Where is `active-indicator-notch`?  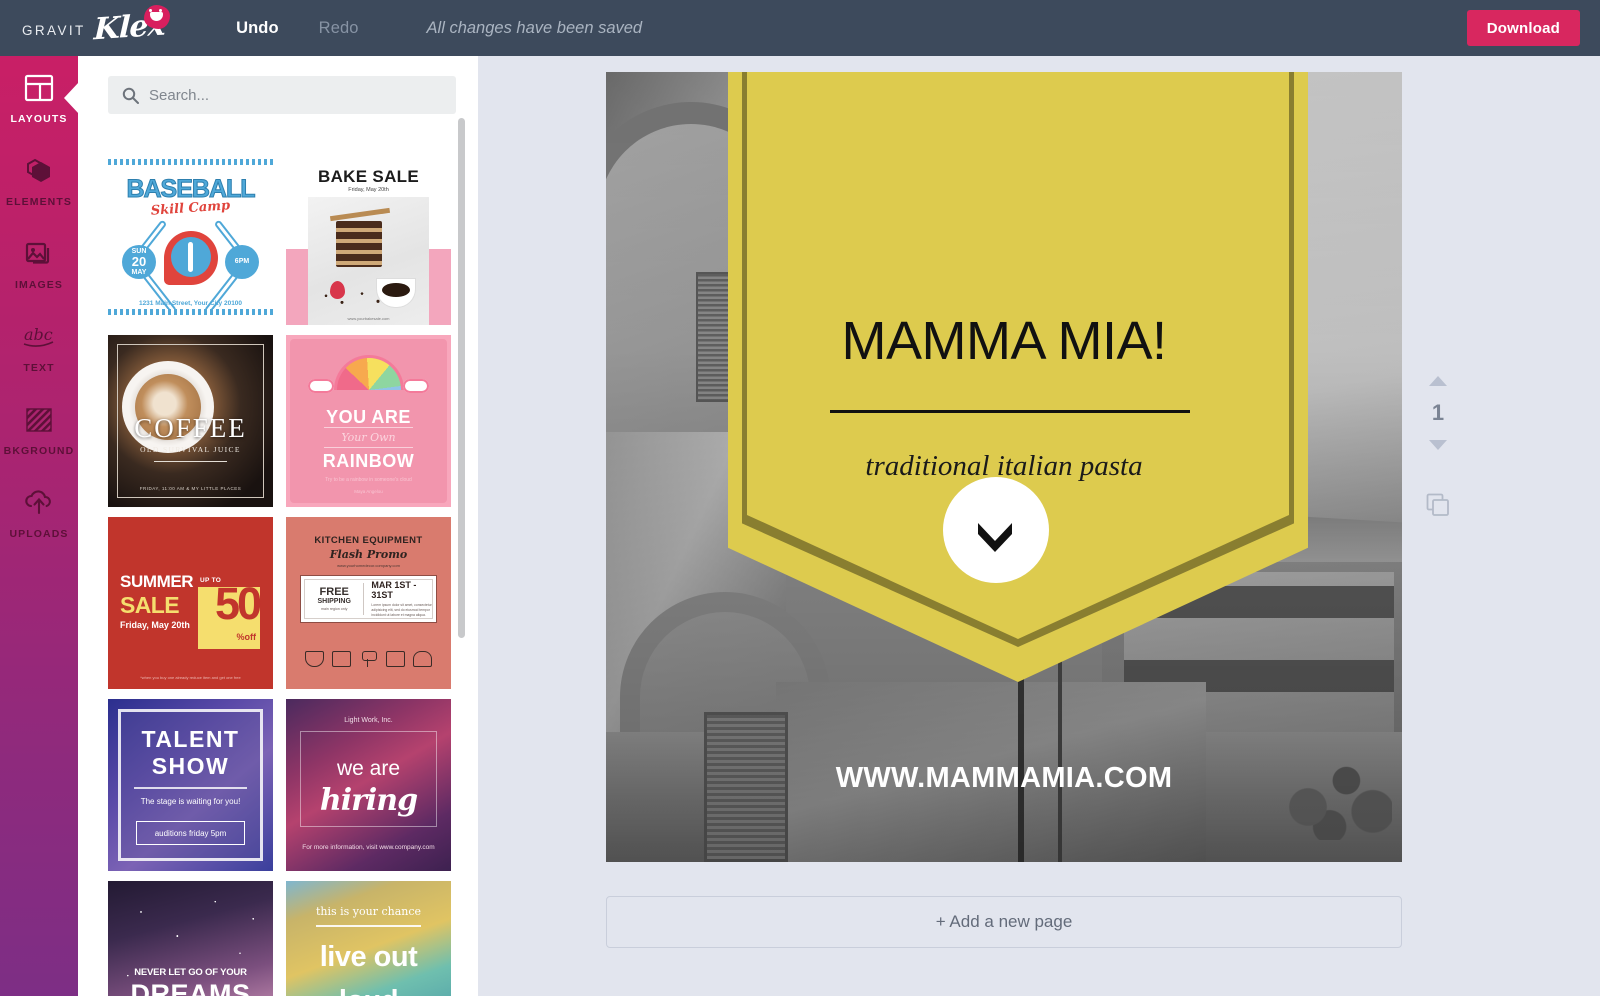
active-indicator-notch is located at coordinates (71, 97).